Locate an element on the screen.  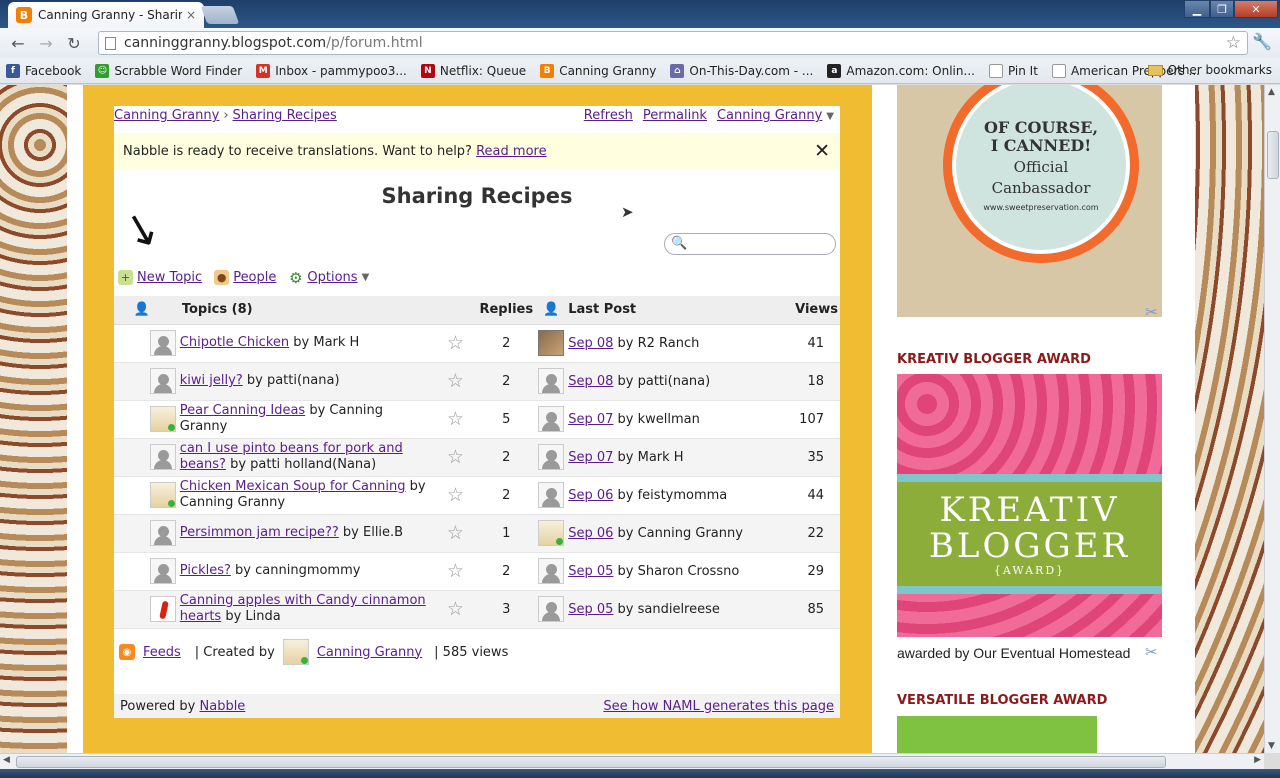
header-views: Views is located at coordinates (817, 310).